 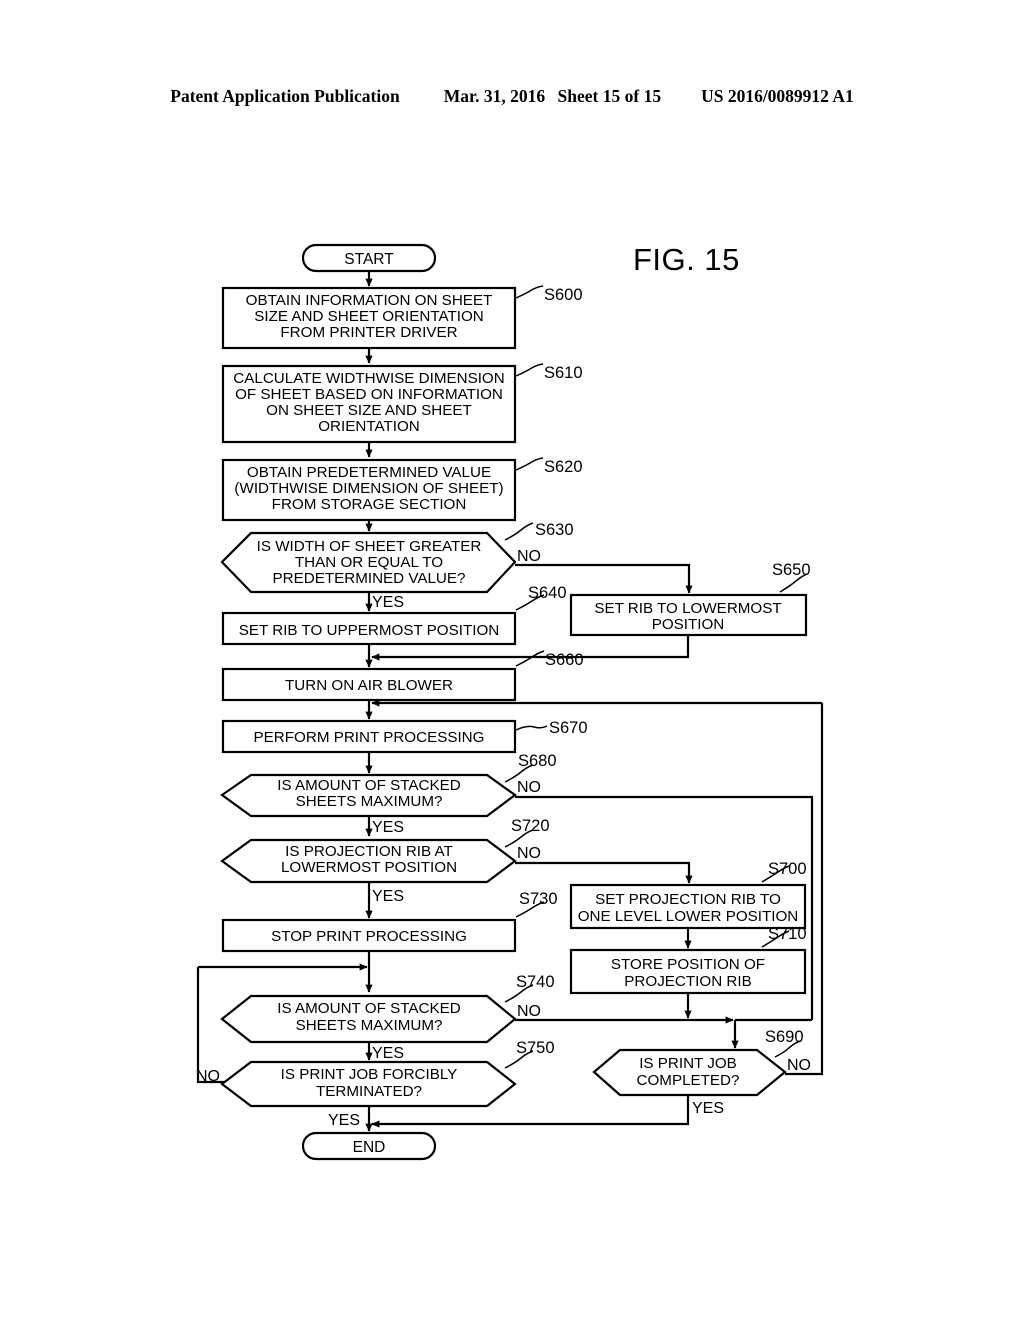 What do you see at coordinates (529, 556) in the screenshot?
I see `branch-s630-no: NO` at bounding box center [529, 556].